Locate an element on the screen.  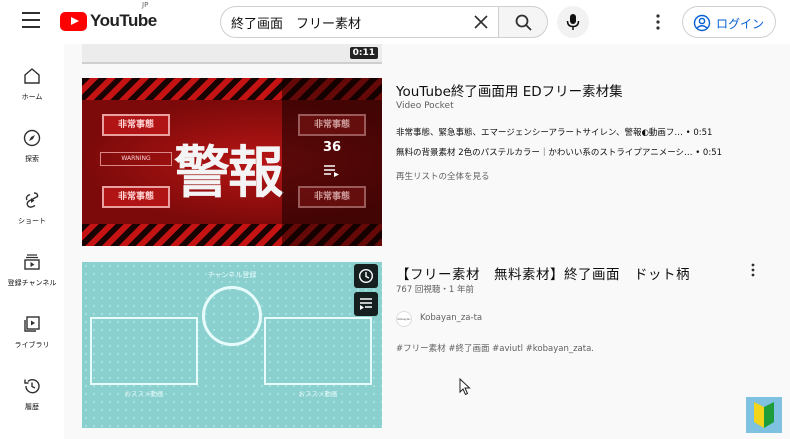
menu-icon is located at coordinates (31, 20).